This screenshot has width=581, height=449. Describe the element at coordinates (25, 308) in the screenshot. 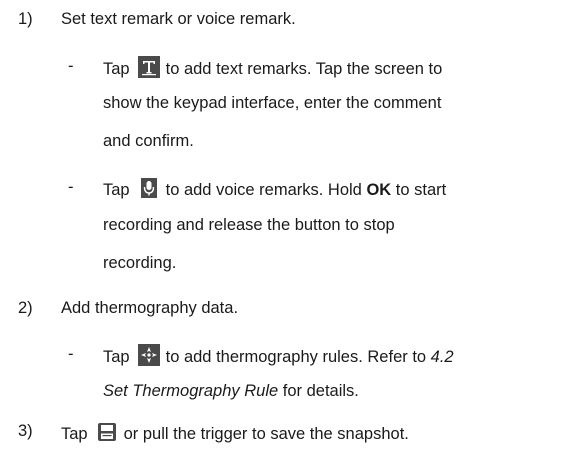

I see `step-number: 2)` at that location.